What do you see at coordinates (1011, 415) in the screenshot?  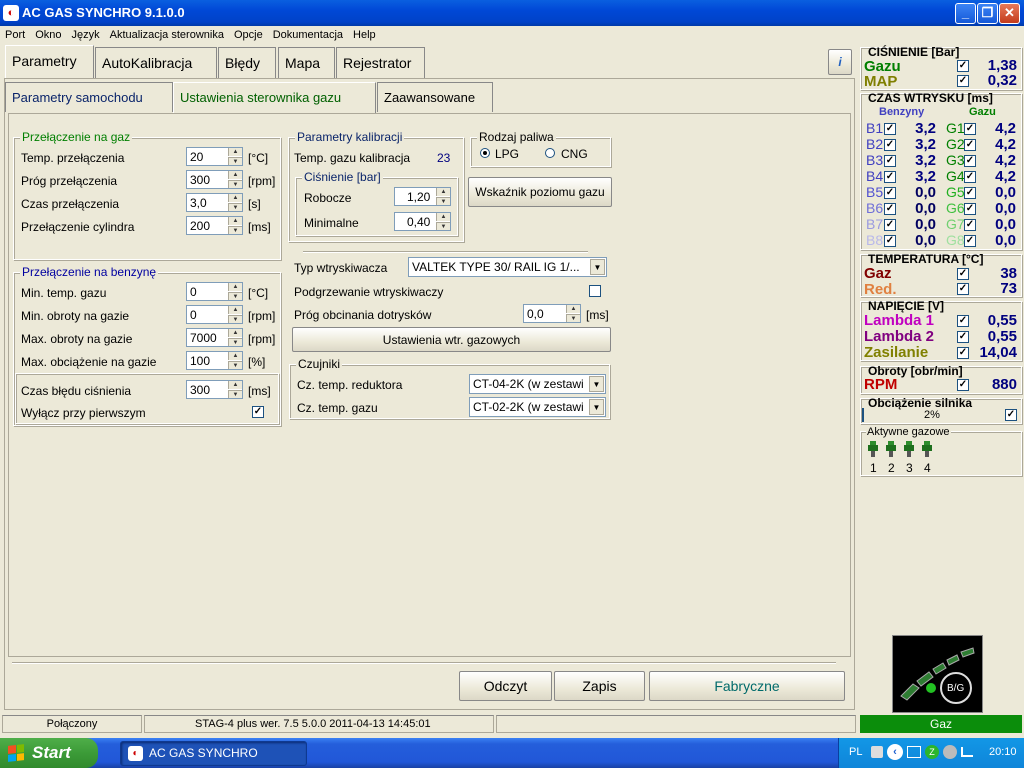 I see `load-checkbox: ✓` at bounding box center [1011, 415].